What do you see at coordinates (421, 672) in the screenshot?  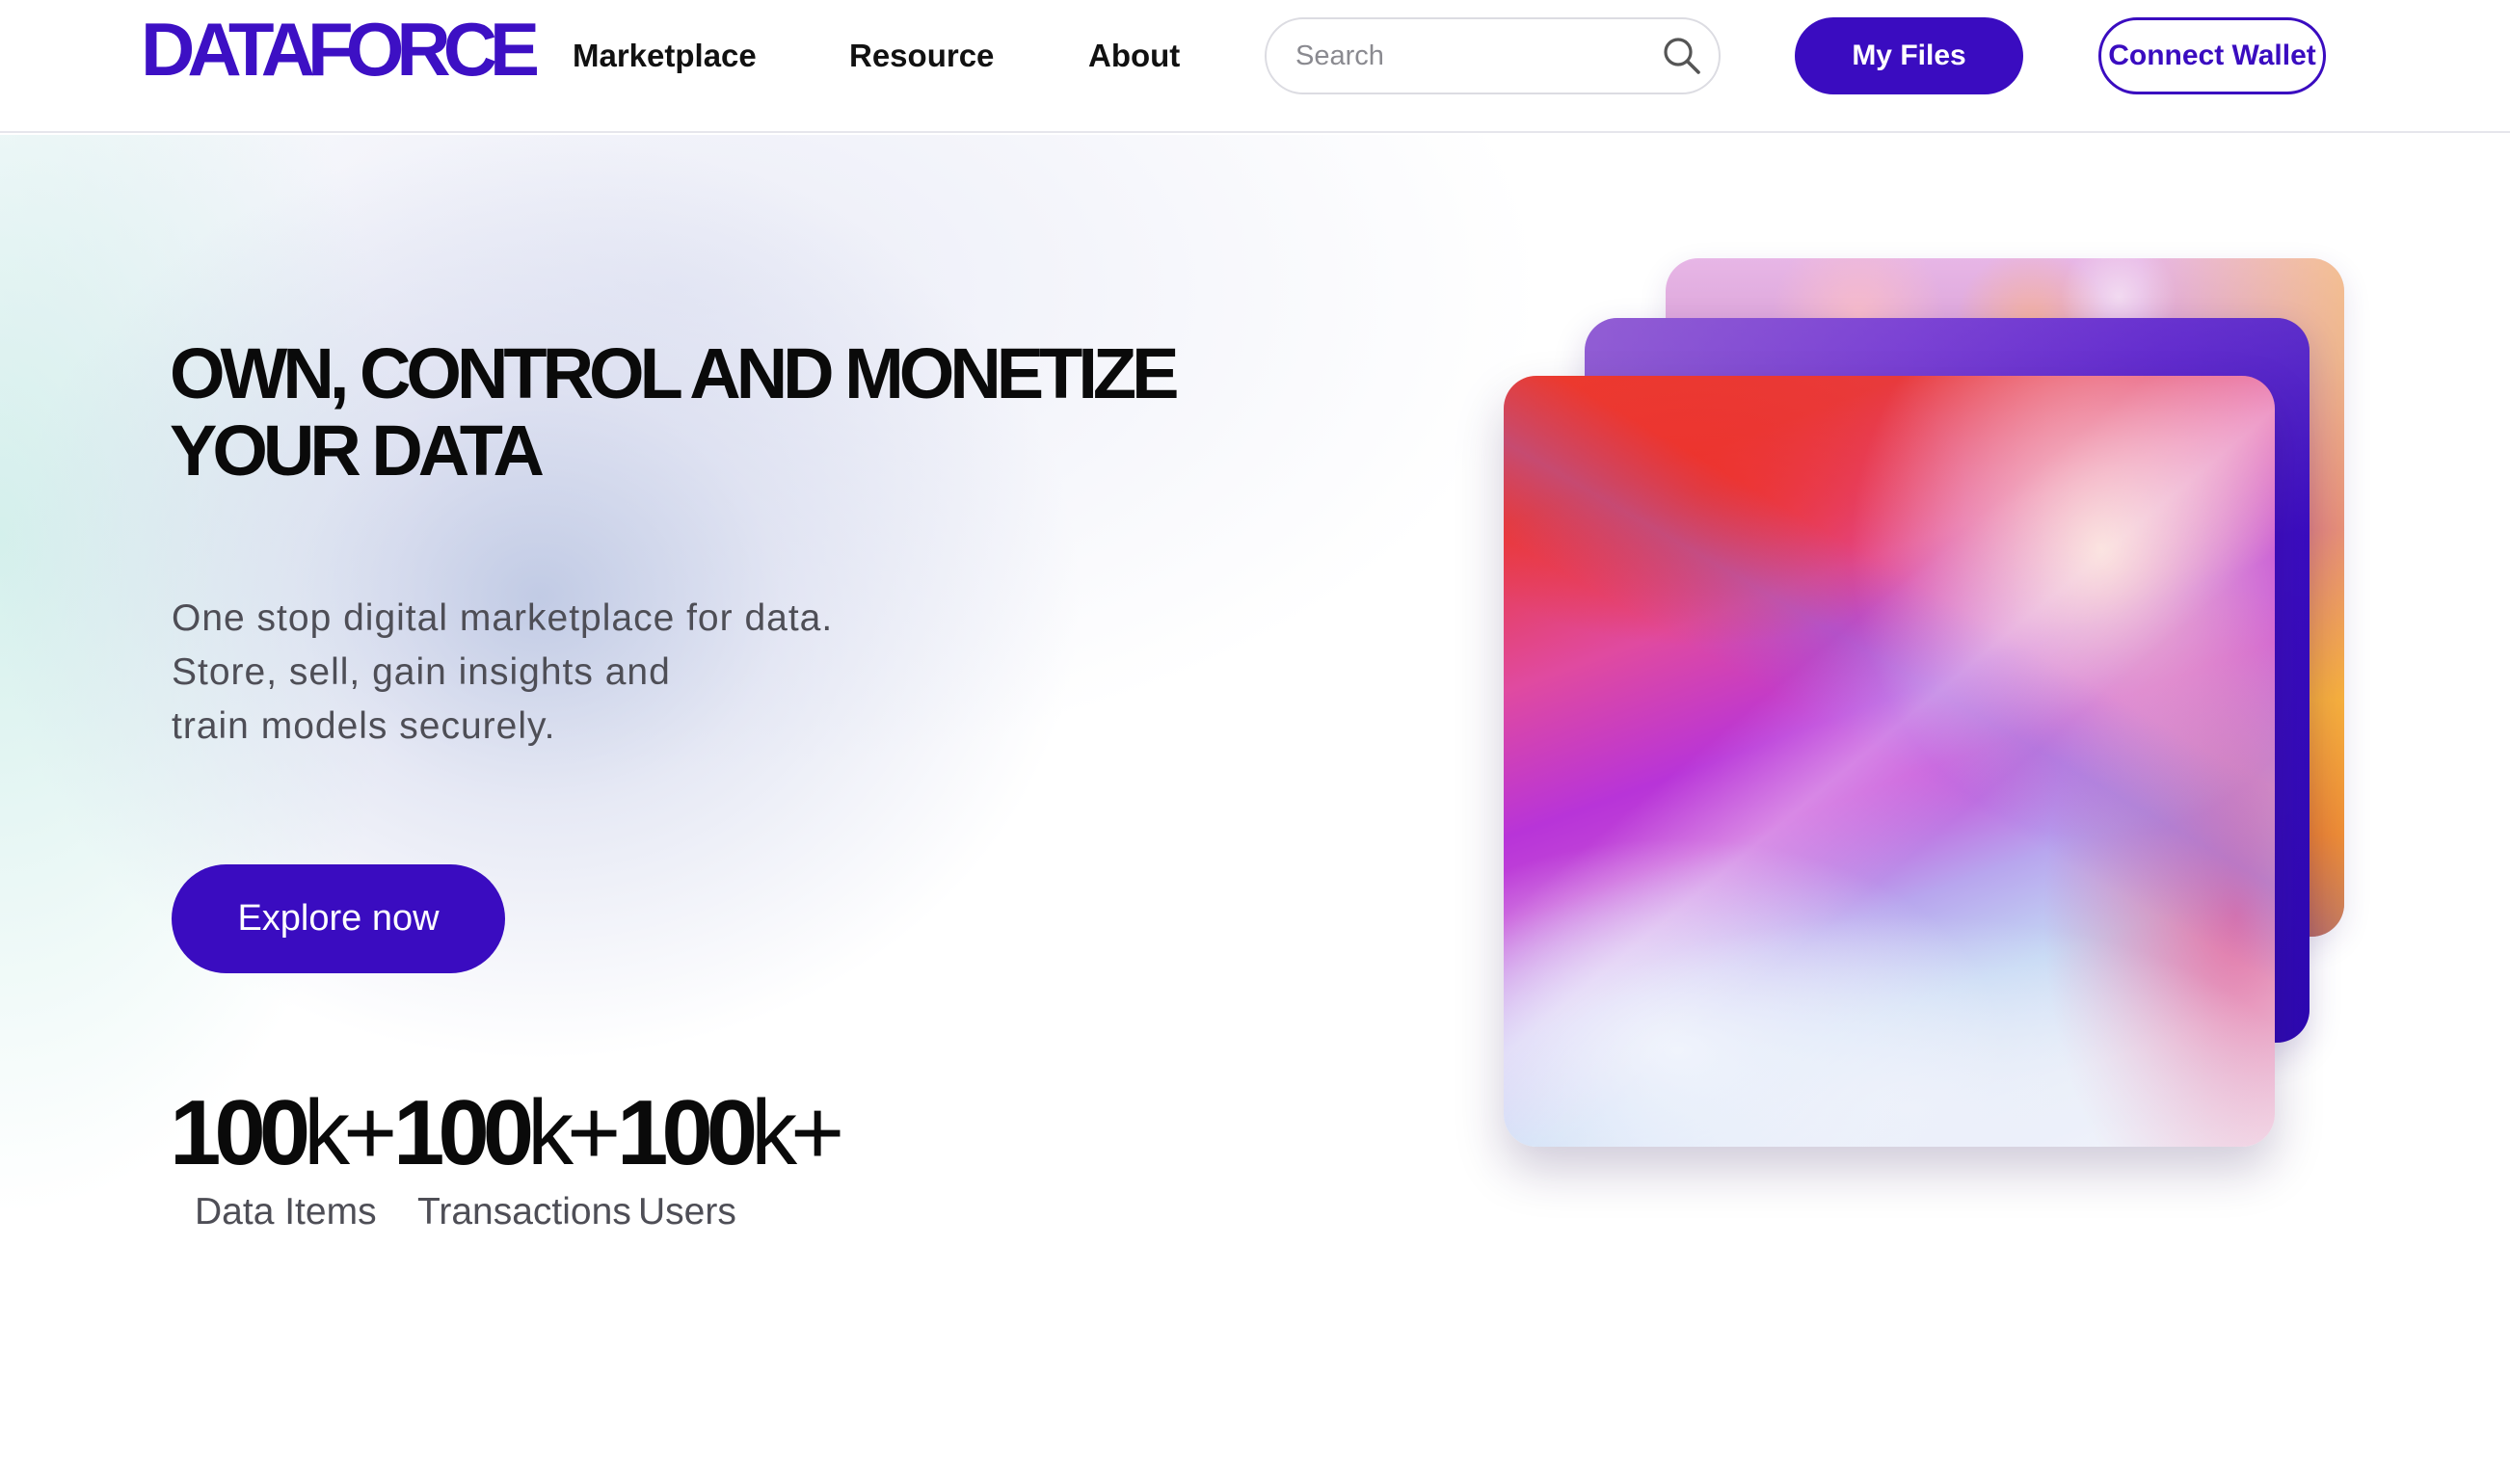 I see `hero-description-line: Store, sell, gain insights and` at bounding box center [421, 672].